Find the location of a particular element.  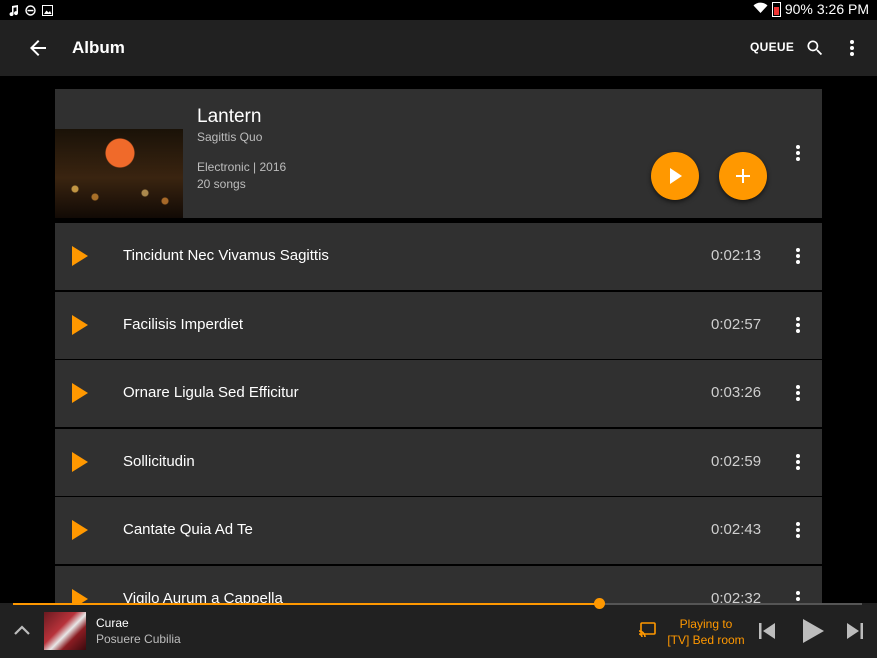

track-duration: 0:02:32 is located at coordinates (736, 596).